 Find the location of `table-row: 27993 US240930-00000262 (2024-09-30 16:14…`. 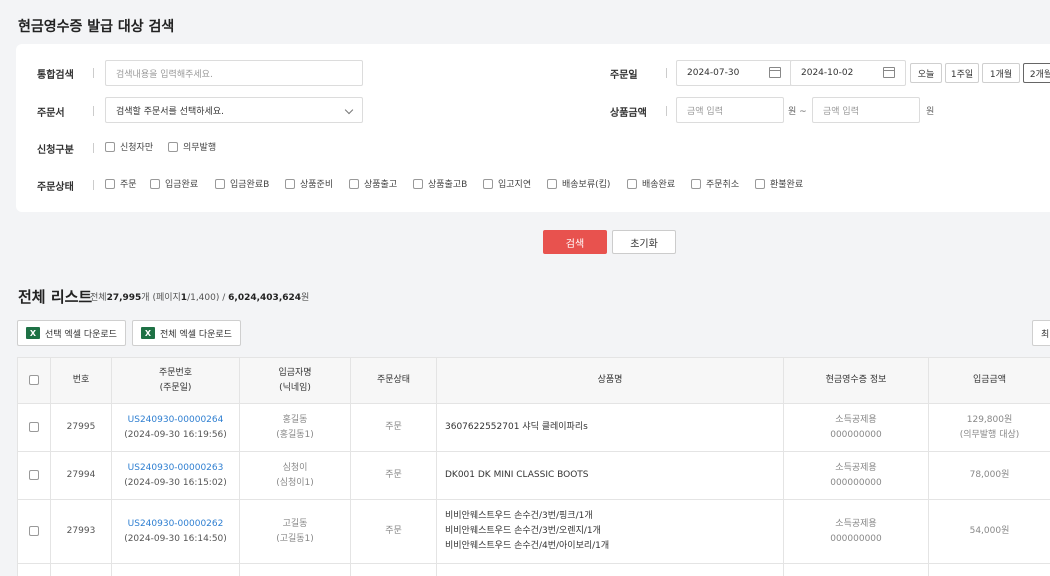

table-row: 27993 US240930-00000262 (2024-09-30 16:14… is located at coordinates (533, 531).